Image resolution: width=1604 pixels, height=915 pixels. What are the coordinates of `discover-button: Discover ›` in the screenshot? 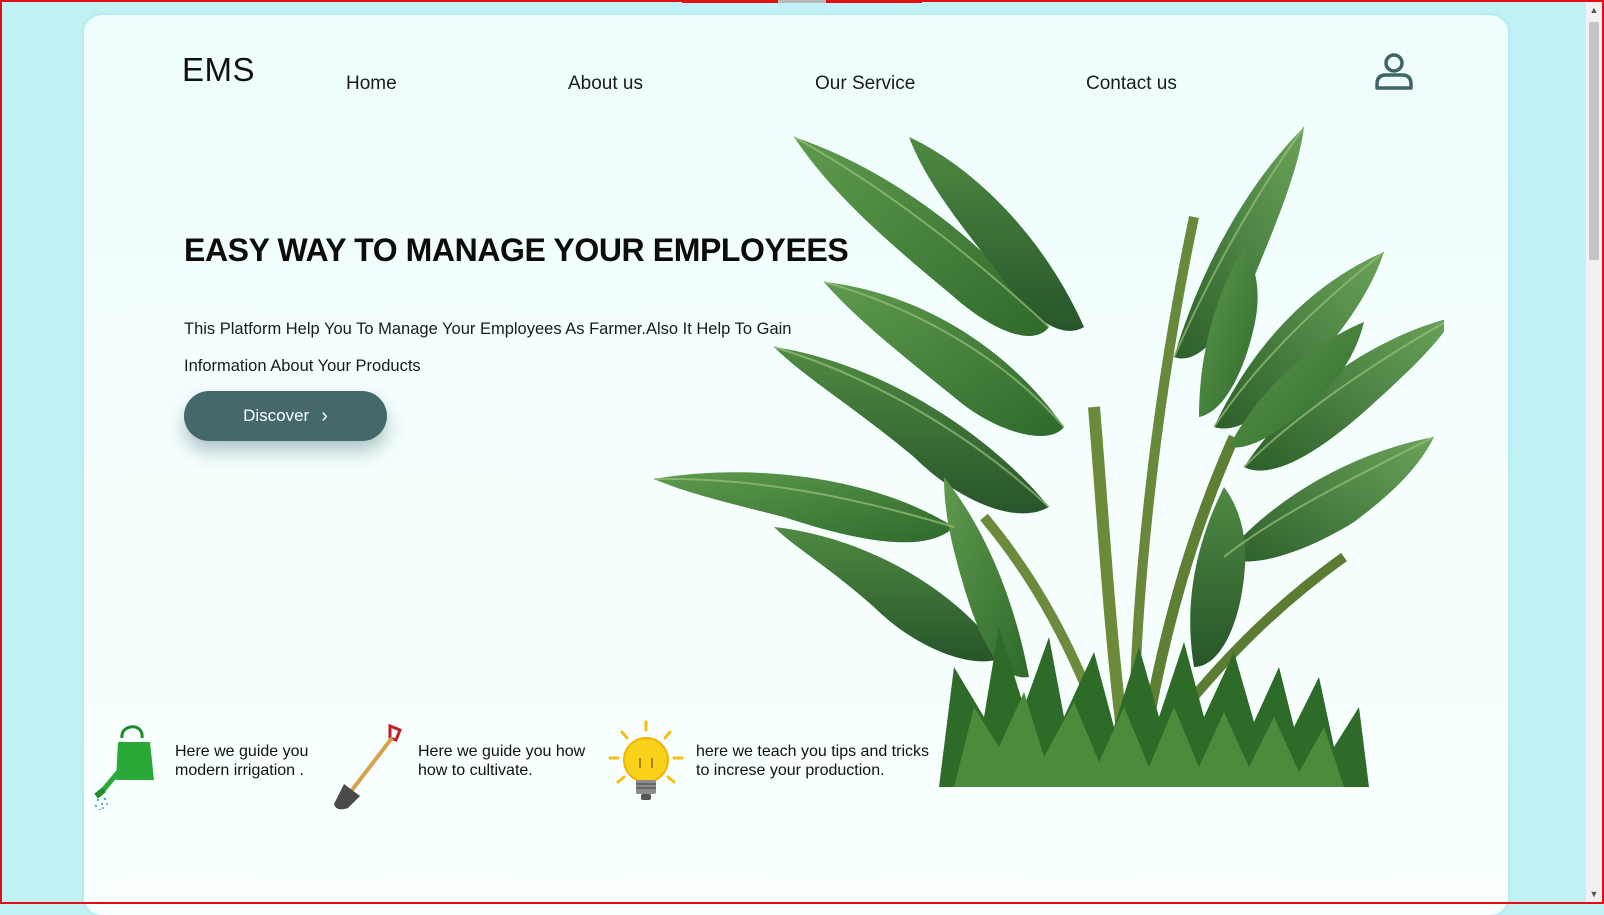 It's located at (285, 416).